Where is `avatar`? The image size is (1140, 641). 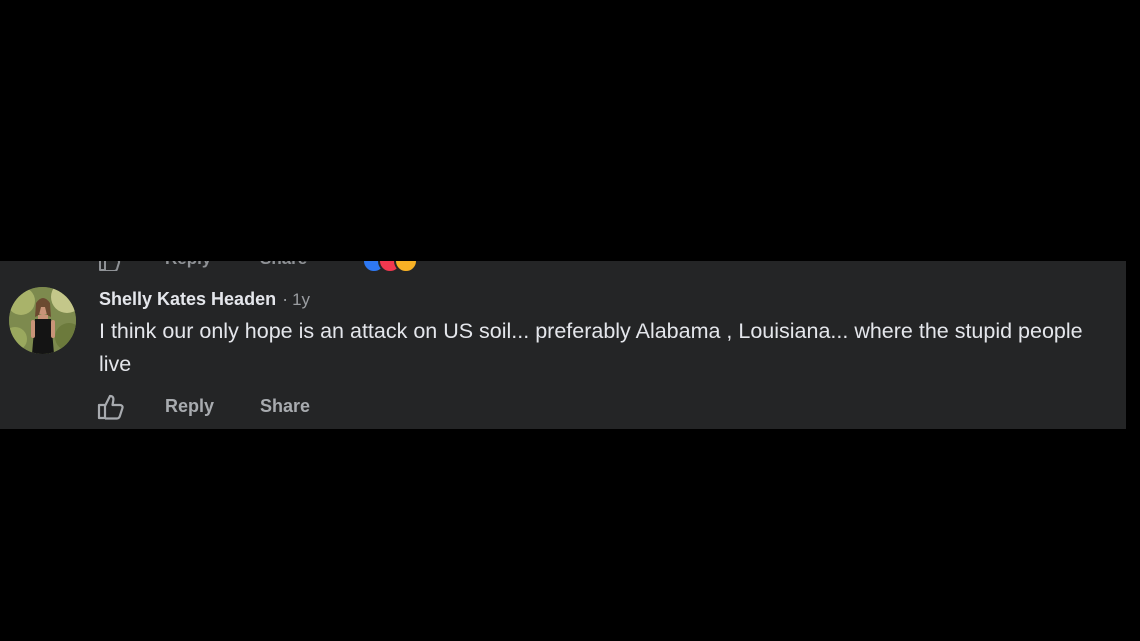 avatar is located at coordinates (42, 320).